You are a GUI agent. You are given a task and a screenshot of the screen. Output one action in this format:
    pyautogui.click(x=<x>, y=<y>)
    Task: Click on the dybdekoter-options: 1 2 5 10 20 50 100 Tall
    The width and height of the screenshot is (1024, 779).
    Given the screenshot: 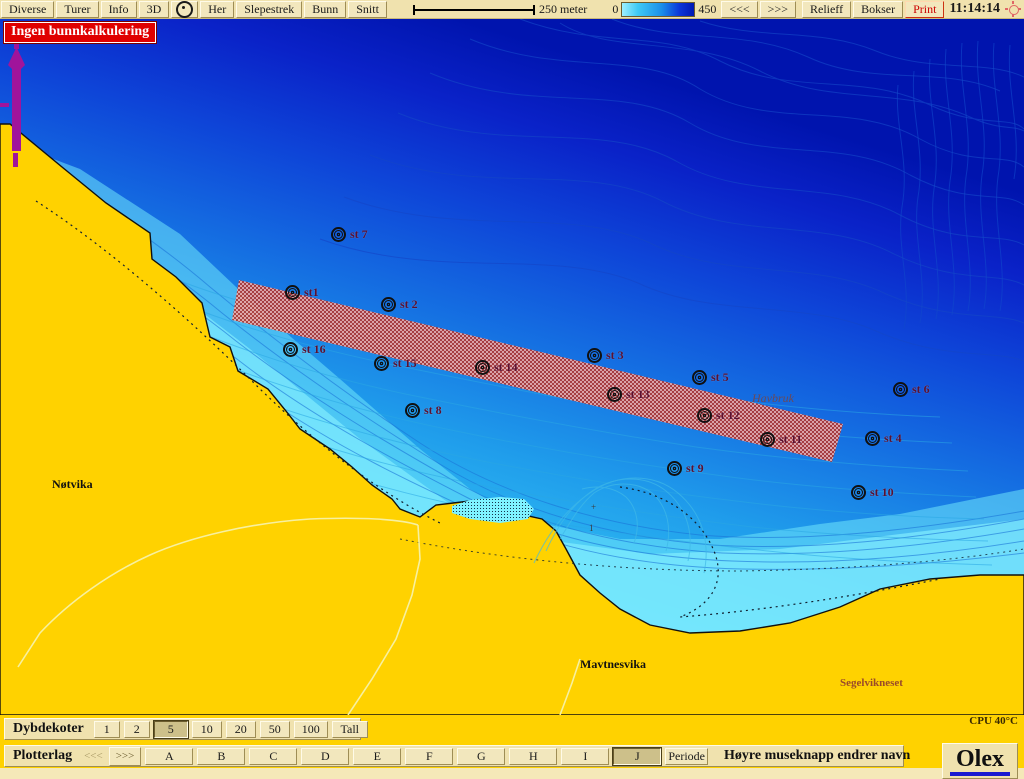 What is the action you would take?
    pyautogui.click(x=231, y=729)
    